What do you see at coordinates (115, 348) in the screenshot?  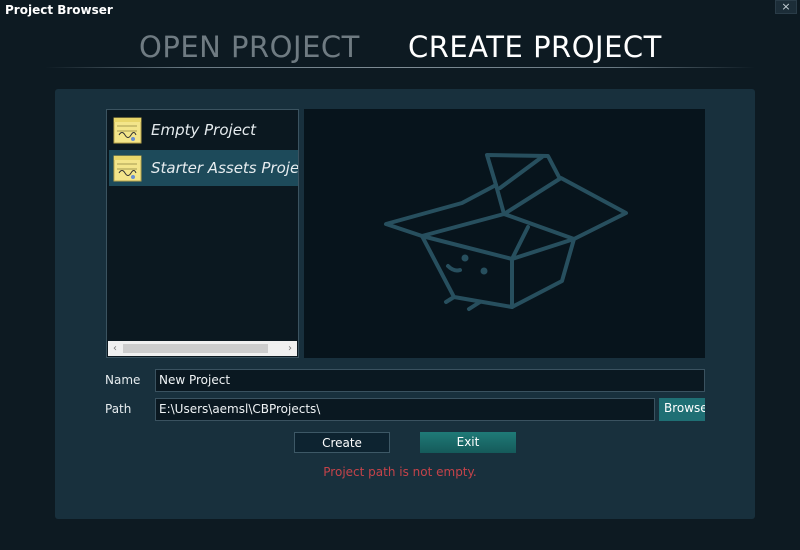 I see `scroll-left-arrow-icon: ‹` at bounding box center [115, 348].